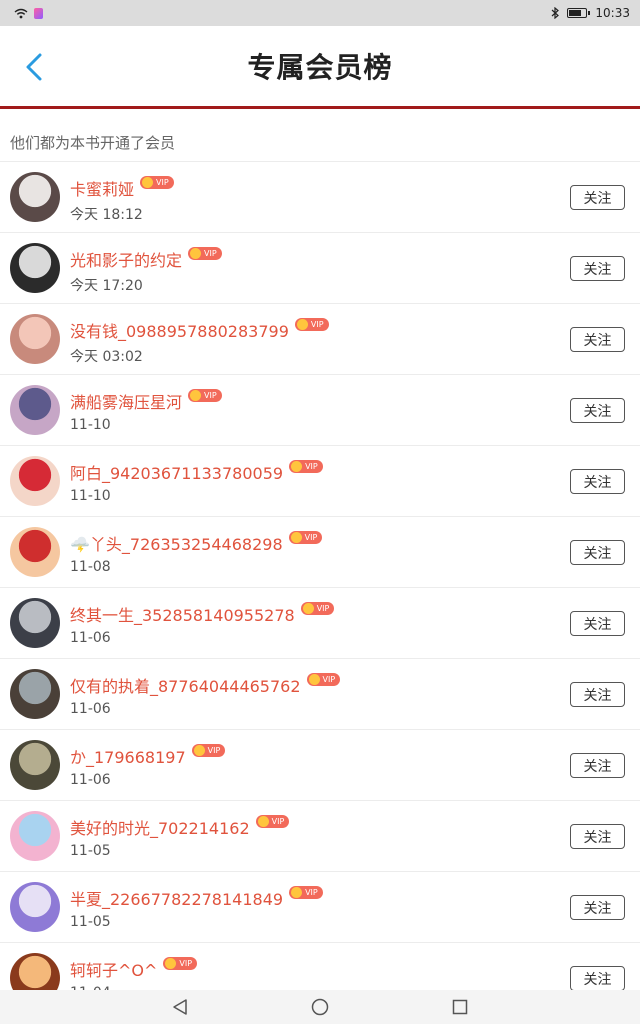  I want to click on name-line: 满船雾海压星河 VIP, so click(146, 400).